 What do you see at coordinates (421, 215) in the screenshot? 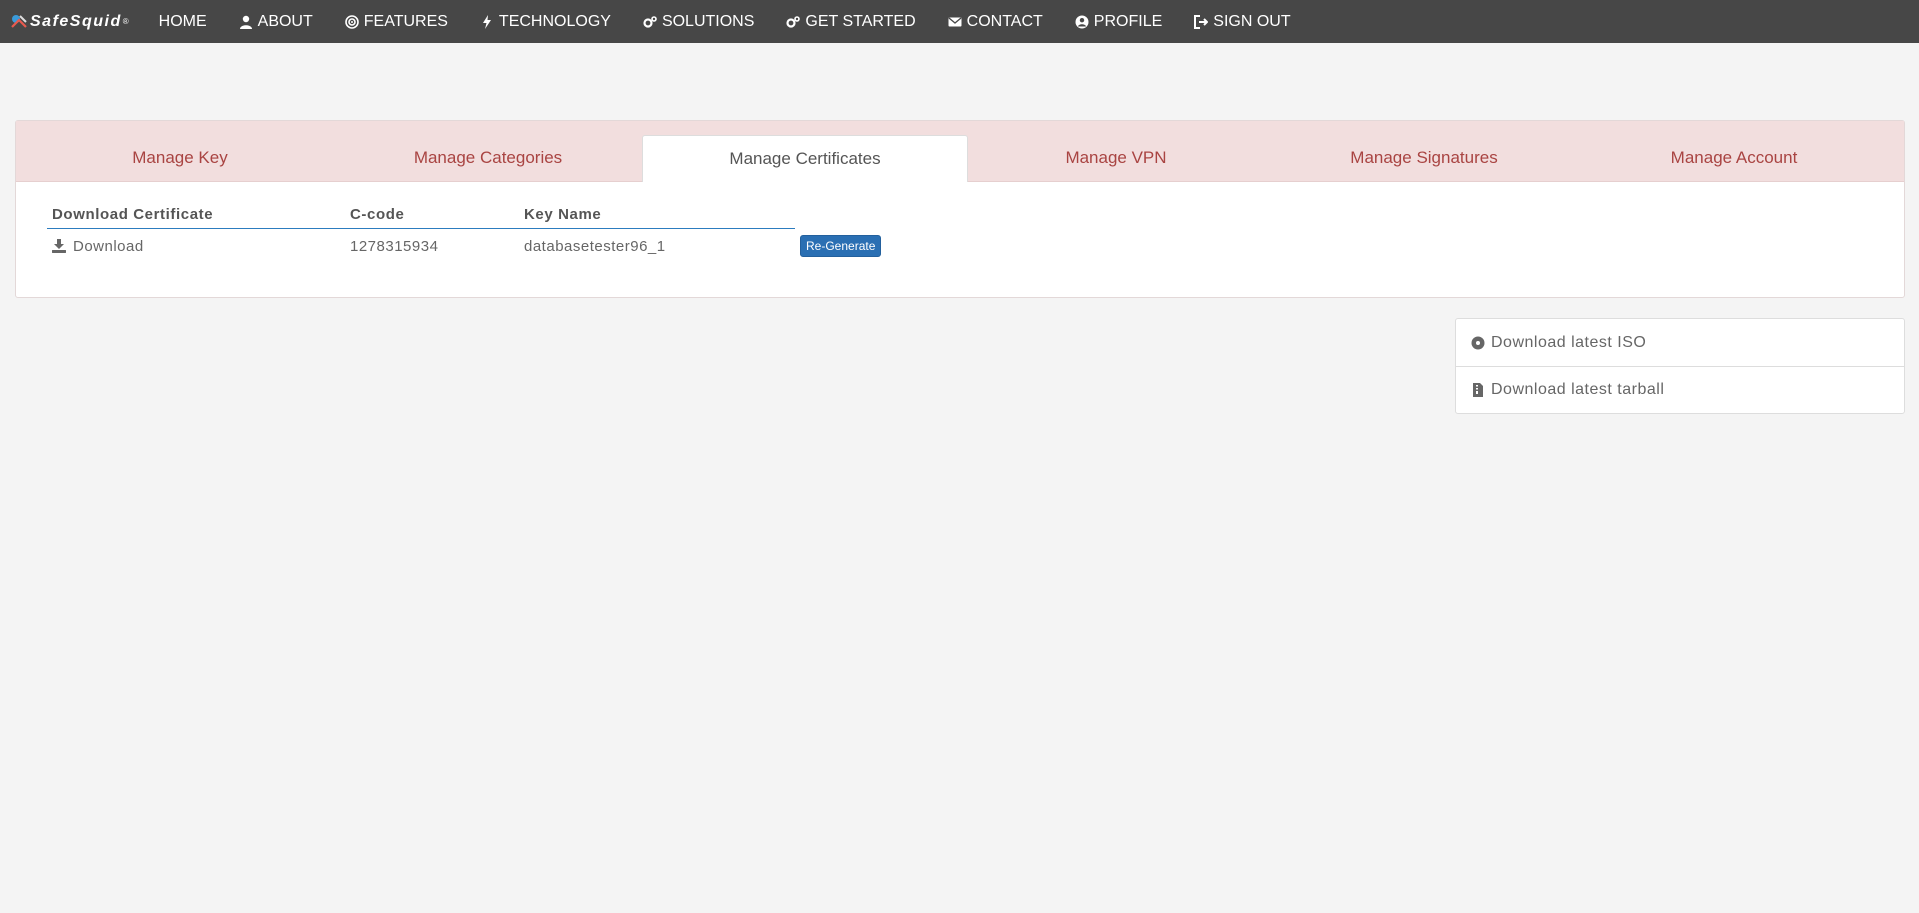
I see `table-header: Download Certificate C-code Key Name` at bounding box center [421, 215].